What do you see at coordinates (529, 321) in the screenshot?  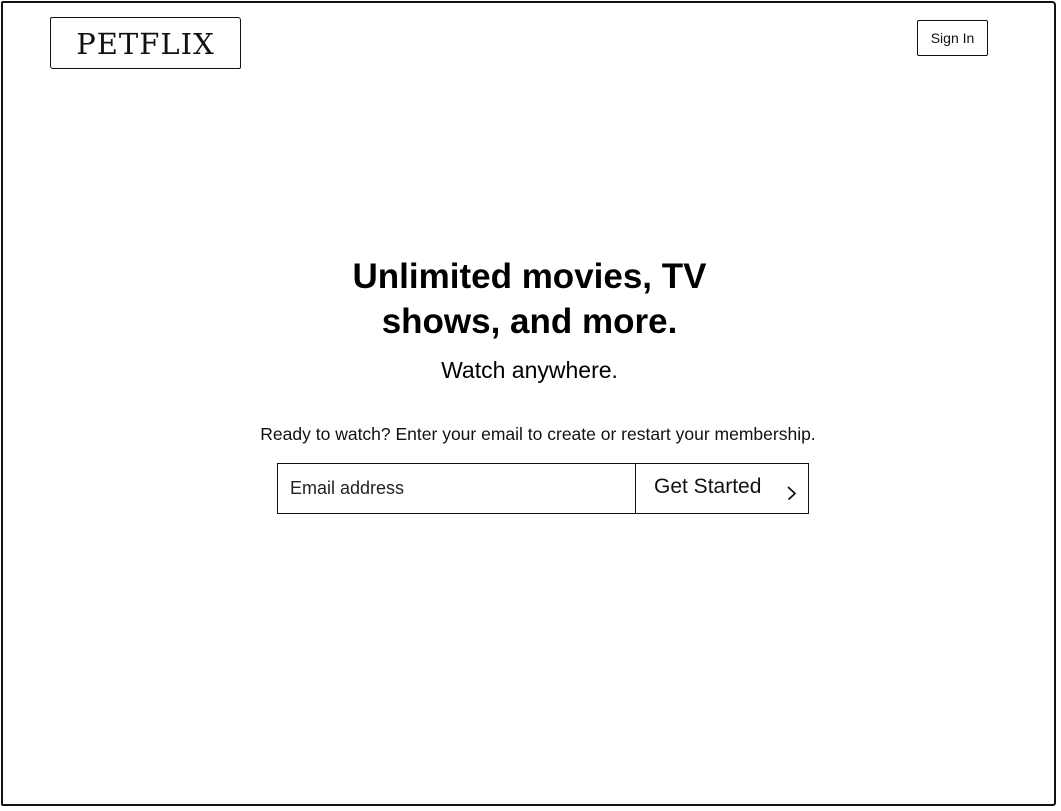 I see `hero-title-line-2: shows, and more.` at bounding box center [529, 321].